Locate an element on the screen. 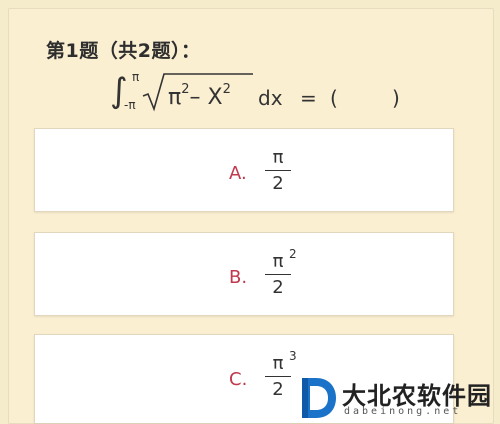  option-a-content: A. π 2 is located at coordinates (289, 172).